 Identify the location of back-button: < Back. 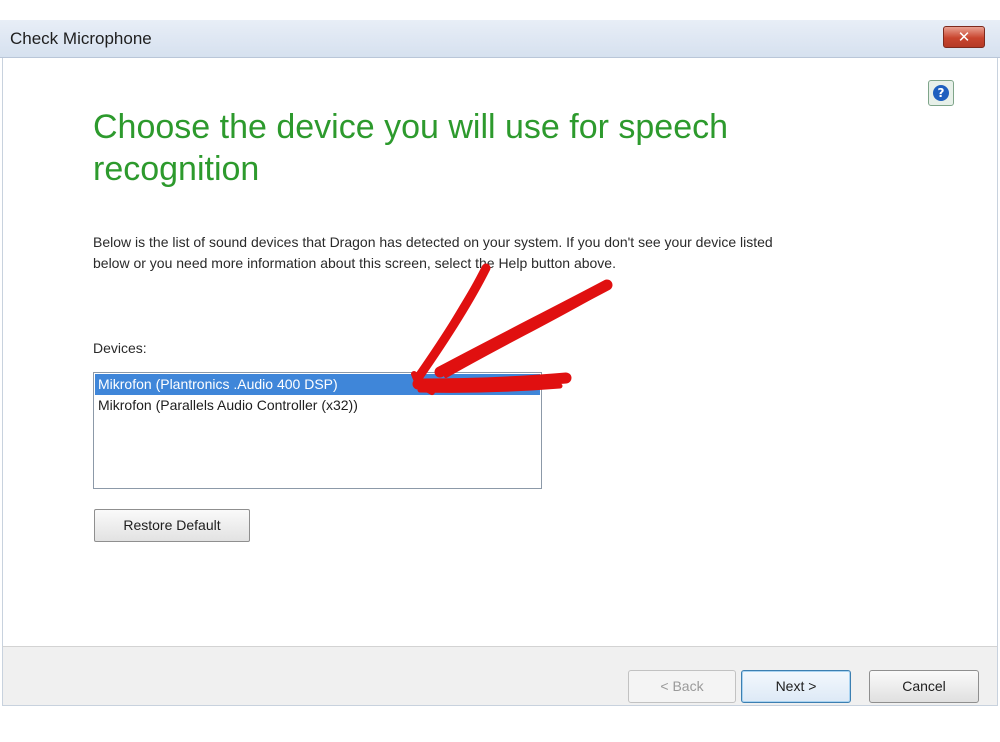
(682, 686).